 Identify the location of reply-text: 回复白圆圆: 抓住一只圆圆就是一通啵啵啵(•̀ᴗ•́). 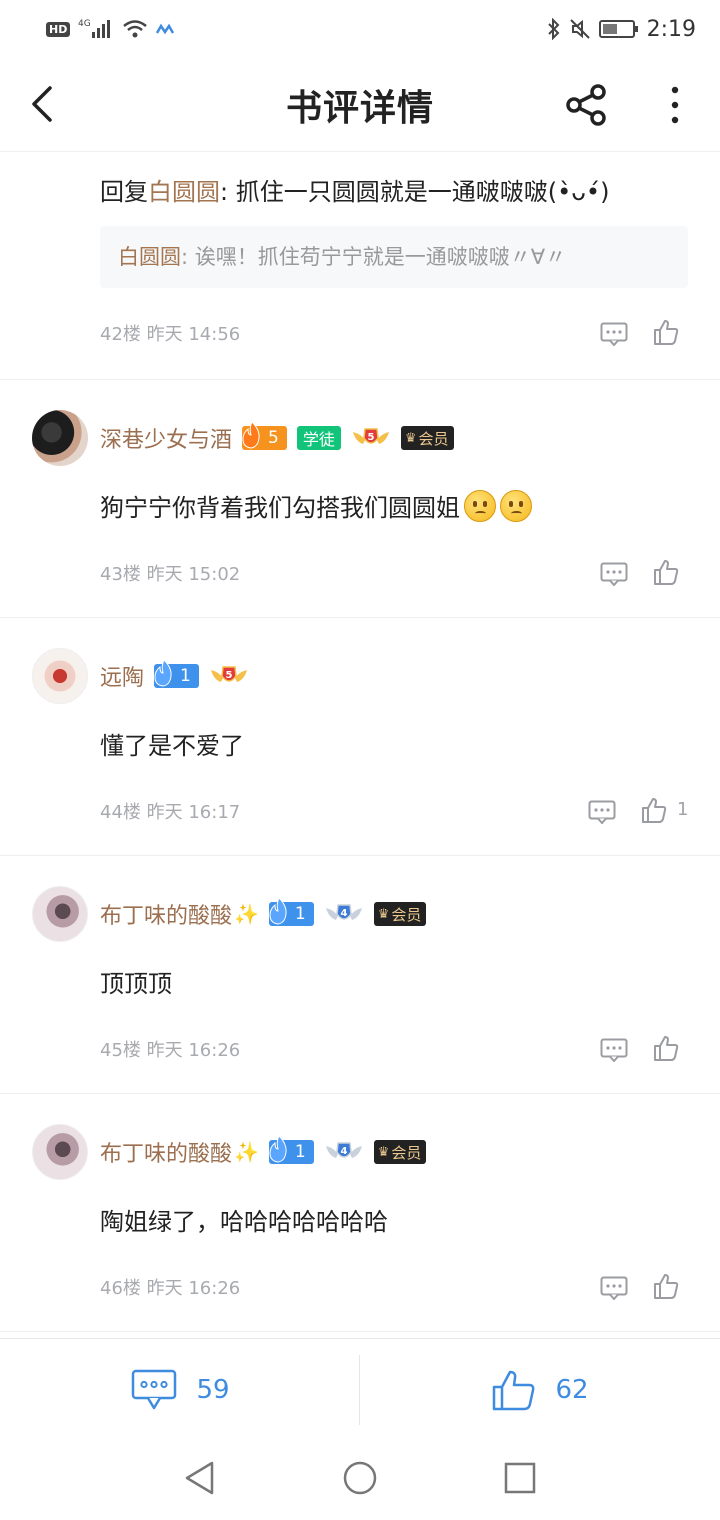
(354, 189).